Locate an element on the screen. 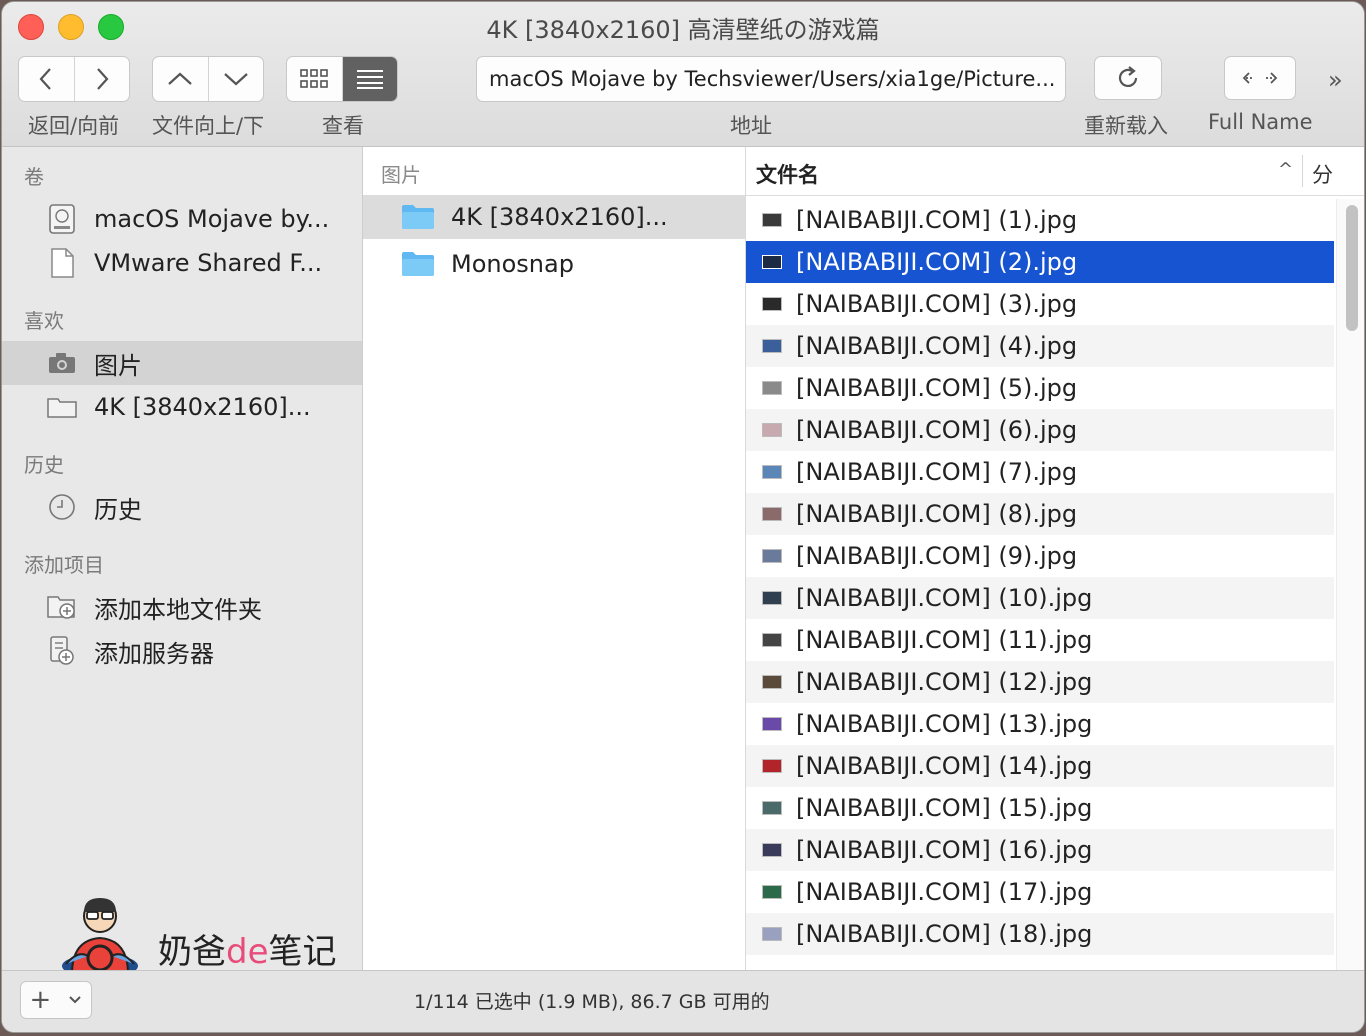 Image resolution: width=1366 pixels, height=1036 pixels. full-name-button is located at coordinates (1260, 78).